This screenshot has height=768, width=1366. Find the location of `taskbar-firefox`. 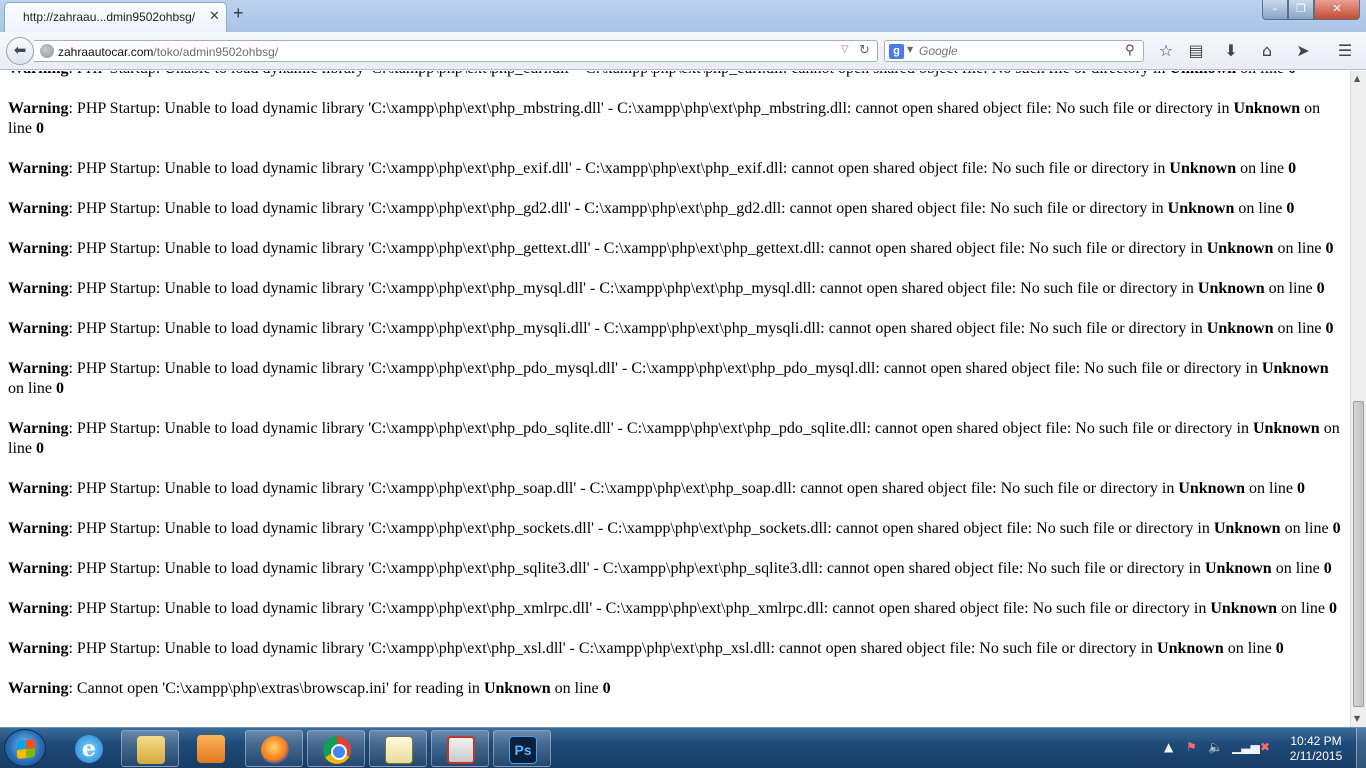

taskbar-firefox is located at coordinates (274, 748).